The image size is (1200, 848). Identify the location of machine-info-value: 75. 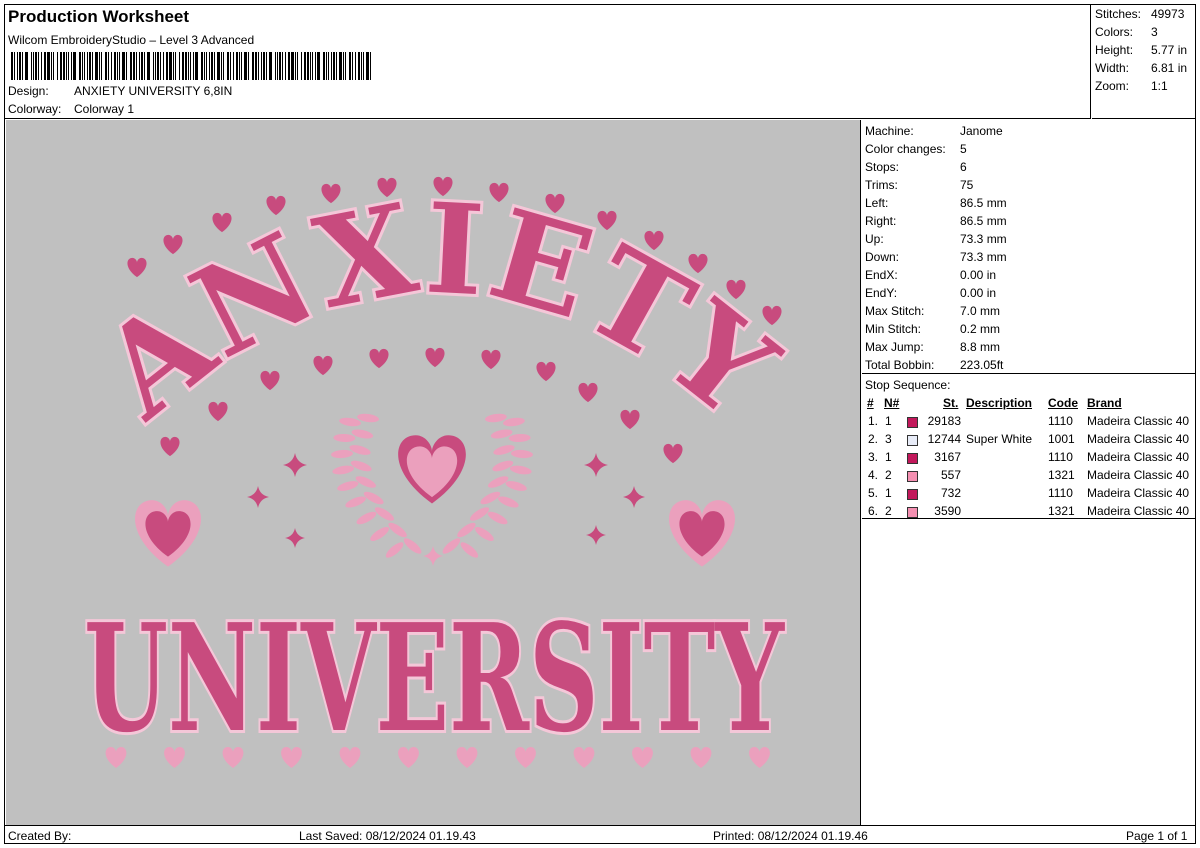
(967, 185).